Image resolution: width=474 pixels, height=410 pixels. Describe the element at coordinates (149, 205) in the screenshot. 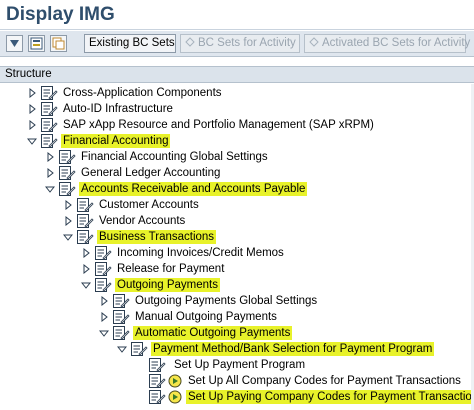

I see `tree-node-label: Customer Accounts` at that location.